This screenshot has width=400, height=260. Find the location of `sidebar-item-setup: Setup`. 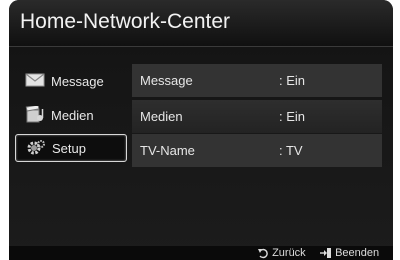

sidebar-item-setup: Setup is located at coordinates (71, 148).